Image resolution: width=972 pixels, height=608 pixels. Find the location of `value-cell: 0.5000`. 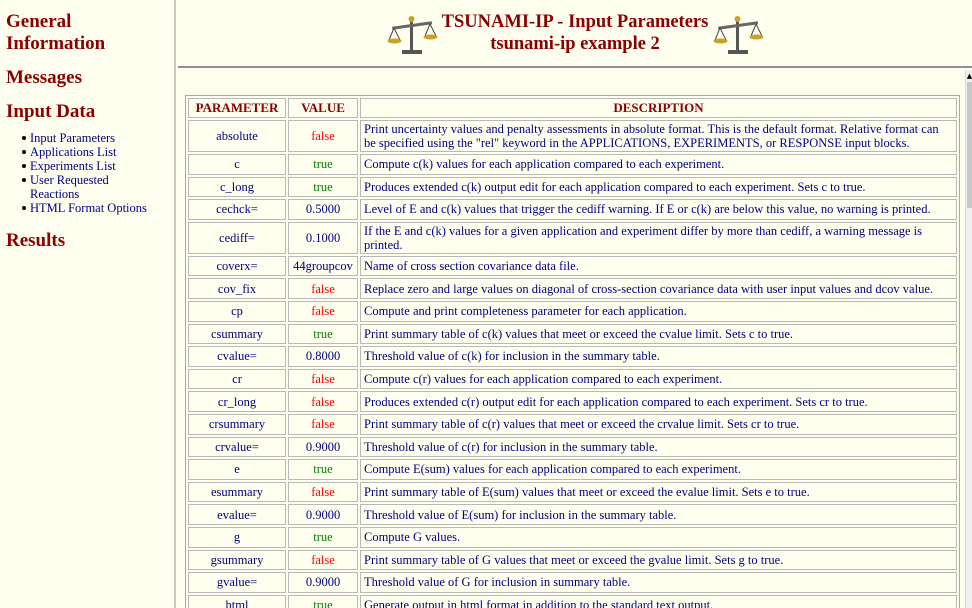

value-cell: 0.5000 is located at coordinates (323, 209).